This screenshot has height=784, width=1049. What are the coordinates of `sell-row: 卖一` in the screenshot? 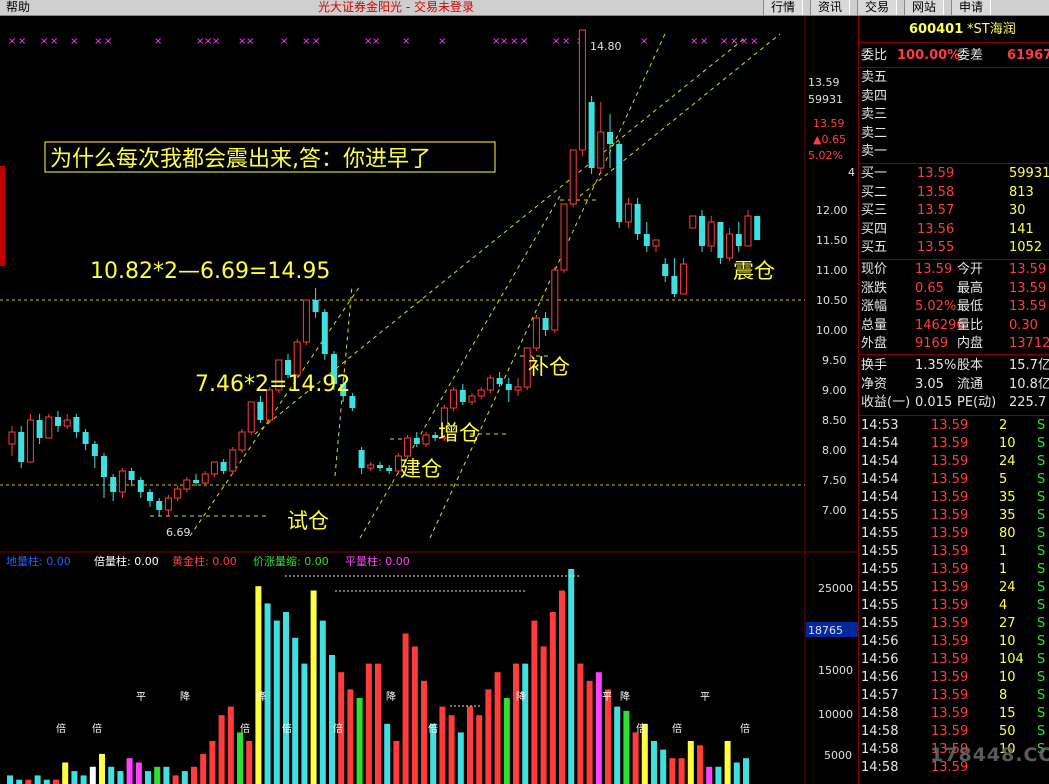 It's located at (954, 152).